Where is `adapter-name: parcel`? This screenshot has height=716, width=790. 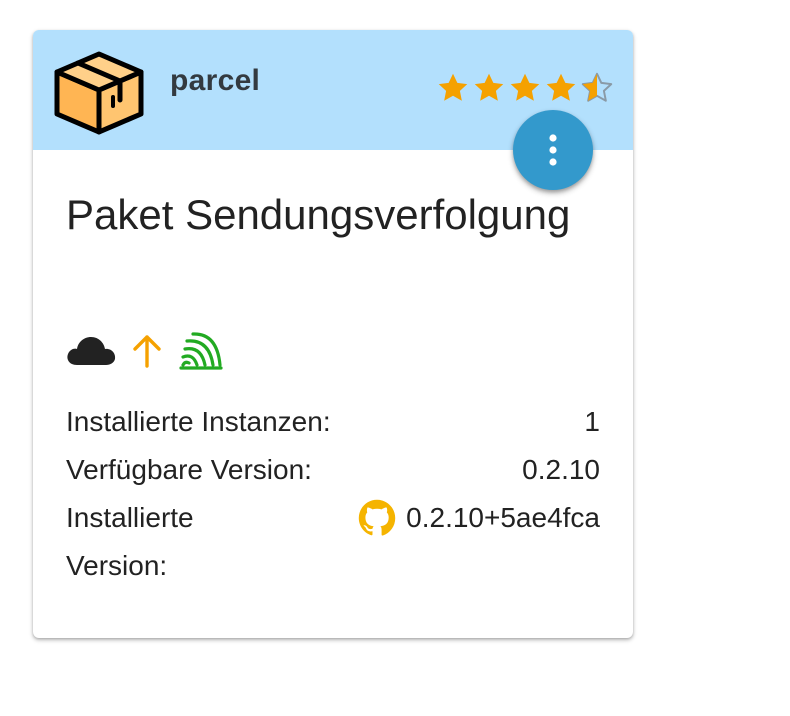 adapter-name: parcel is located at coordinates (215, 80).